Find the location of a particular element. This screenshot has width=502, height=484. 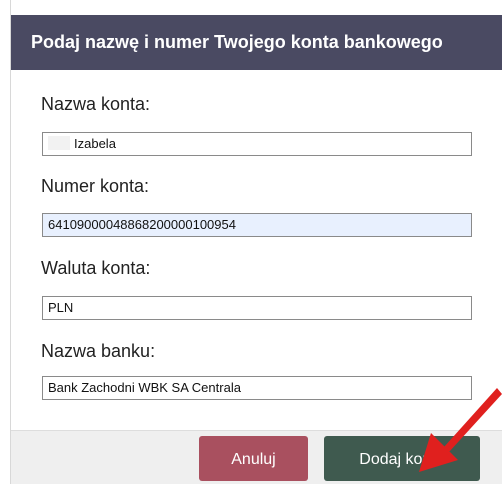

account-name-value: Izabela is located at coordinates (95, 143).